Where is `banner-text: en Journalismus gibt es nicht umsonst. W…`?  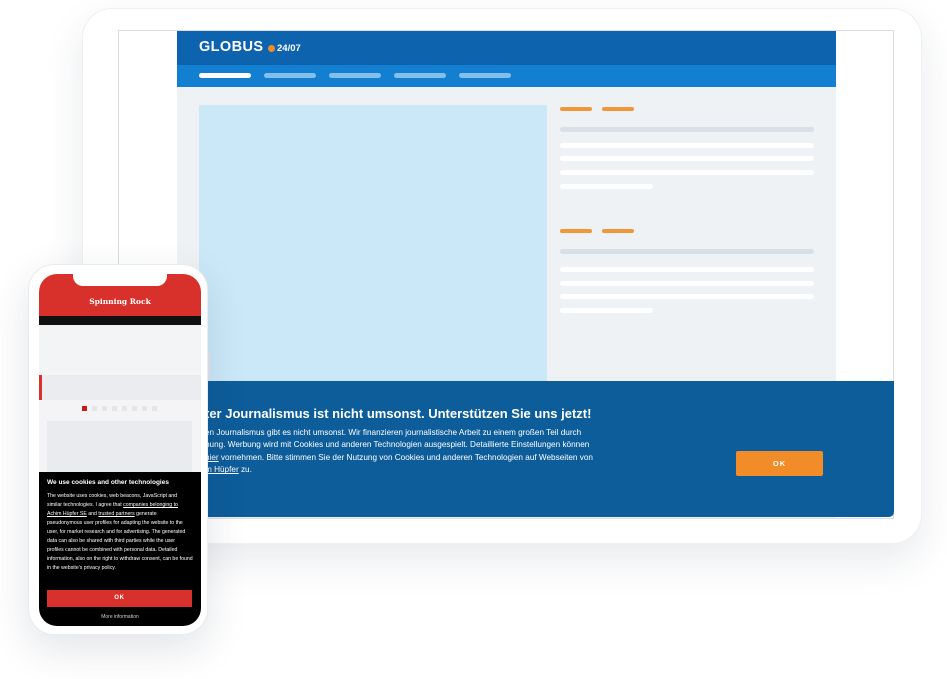
banner-text: en Journalismus gibt es nicht umsonst. W… is located at coordinates (430, 452).